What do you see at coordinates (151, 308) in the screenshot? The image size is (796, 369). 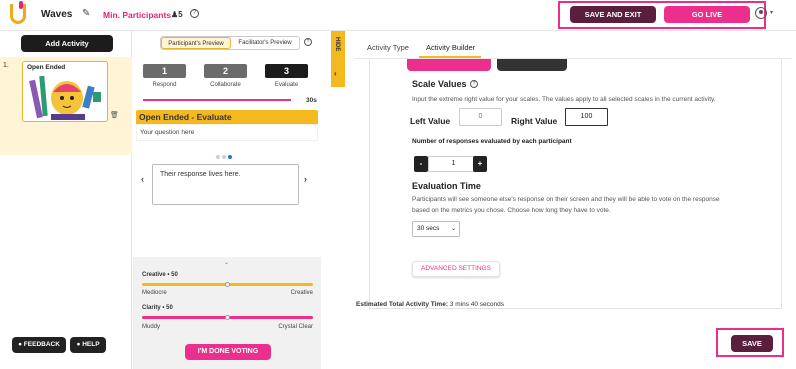 I see `slider-clarity-label: Clarity` at bounding box center [151, 308].